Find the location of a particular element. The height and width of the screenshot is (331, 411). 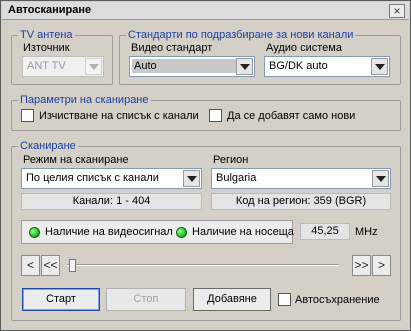

scan-mode-label: Режим на сканиране is located at coordinates (76, 160).